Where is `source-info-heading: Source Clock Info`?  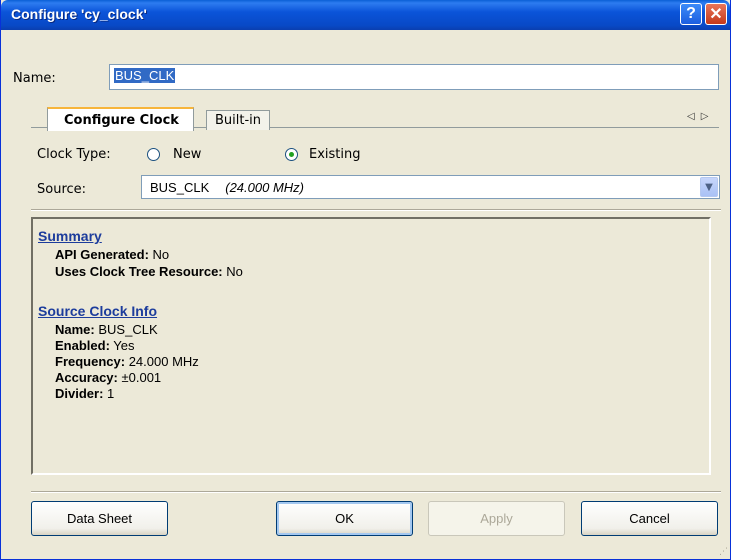 source-info-heading: Source Clock Info is located at coordinates (97, 311).